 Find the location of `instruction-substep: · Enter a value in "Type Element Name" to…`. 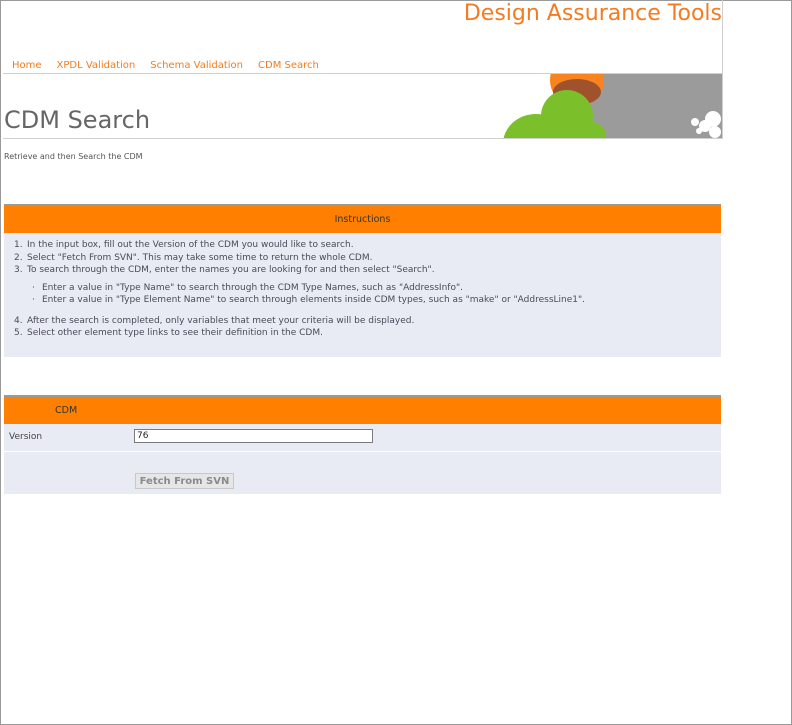

instruction-substep: · Enter a value in "Type Element Name" to… is located at coordinates (309, 300).